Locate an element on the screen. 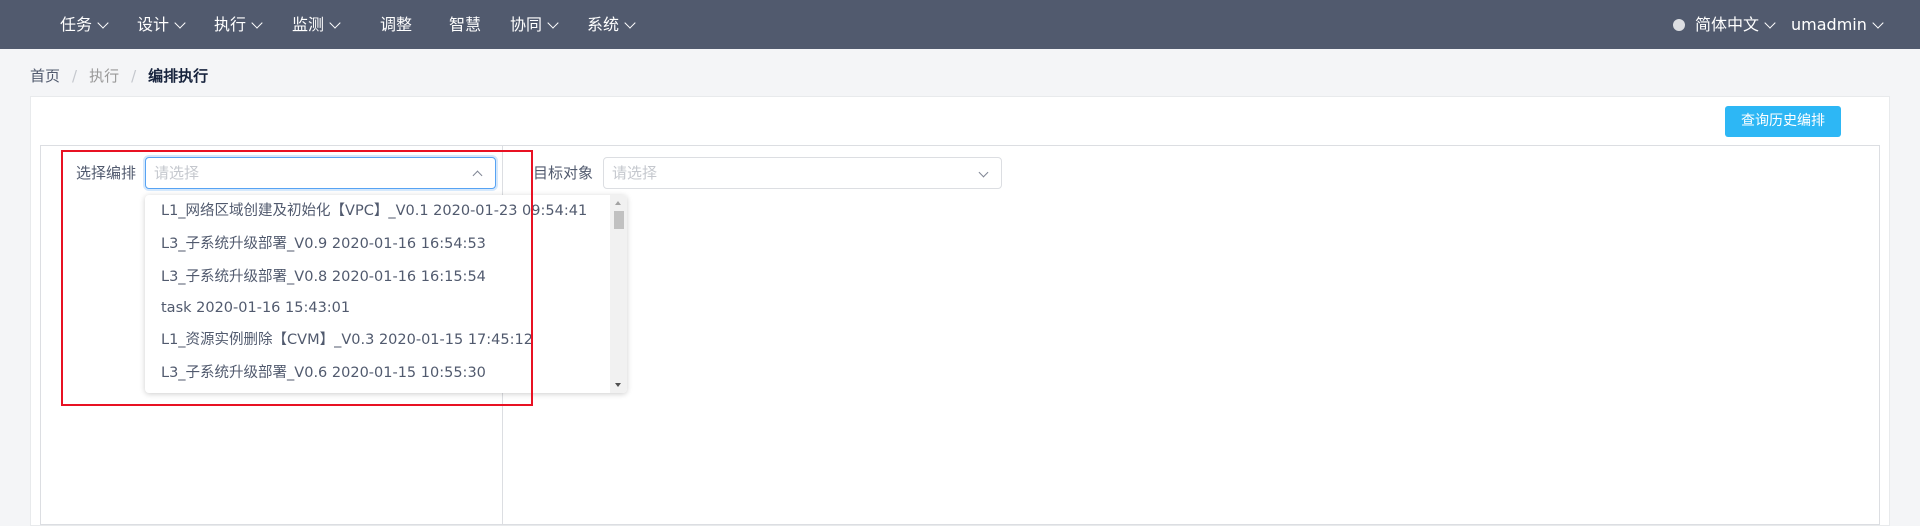  username-label: umadmin is located at coordinates (1829, 24).